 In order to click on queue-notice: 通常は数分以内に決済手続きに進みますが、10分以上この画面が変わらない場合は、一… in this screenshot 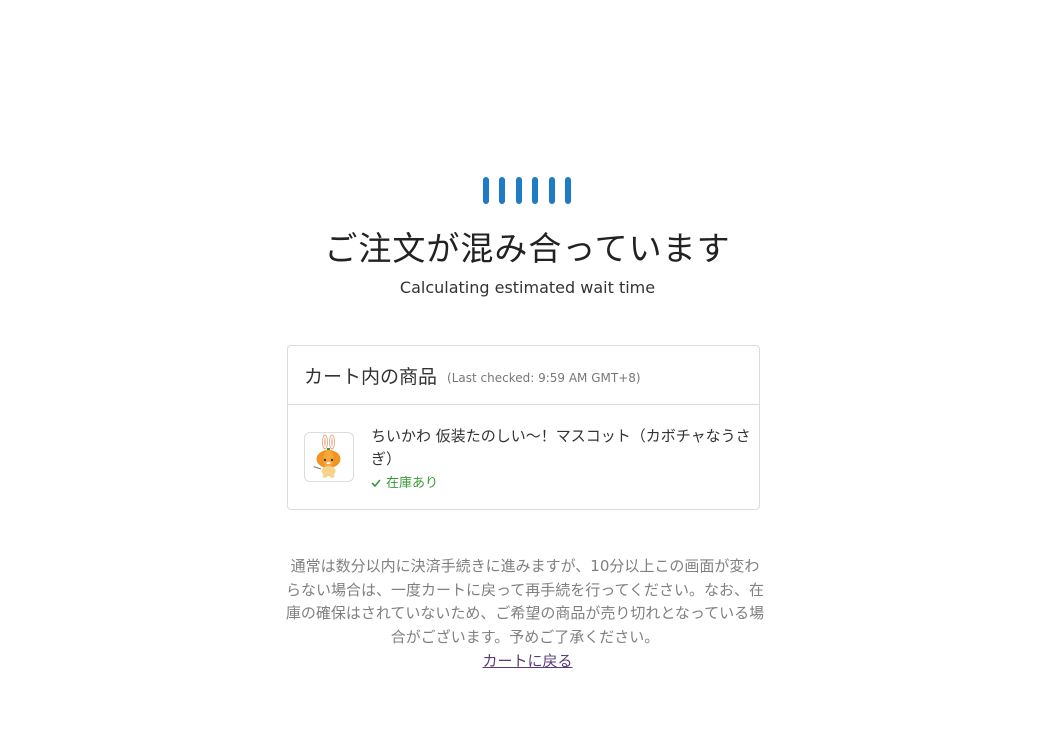, I will do `click(525, 602)`.